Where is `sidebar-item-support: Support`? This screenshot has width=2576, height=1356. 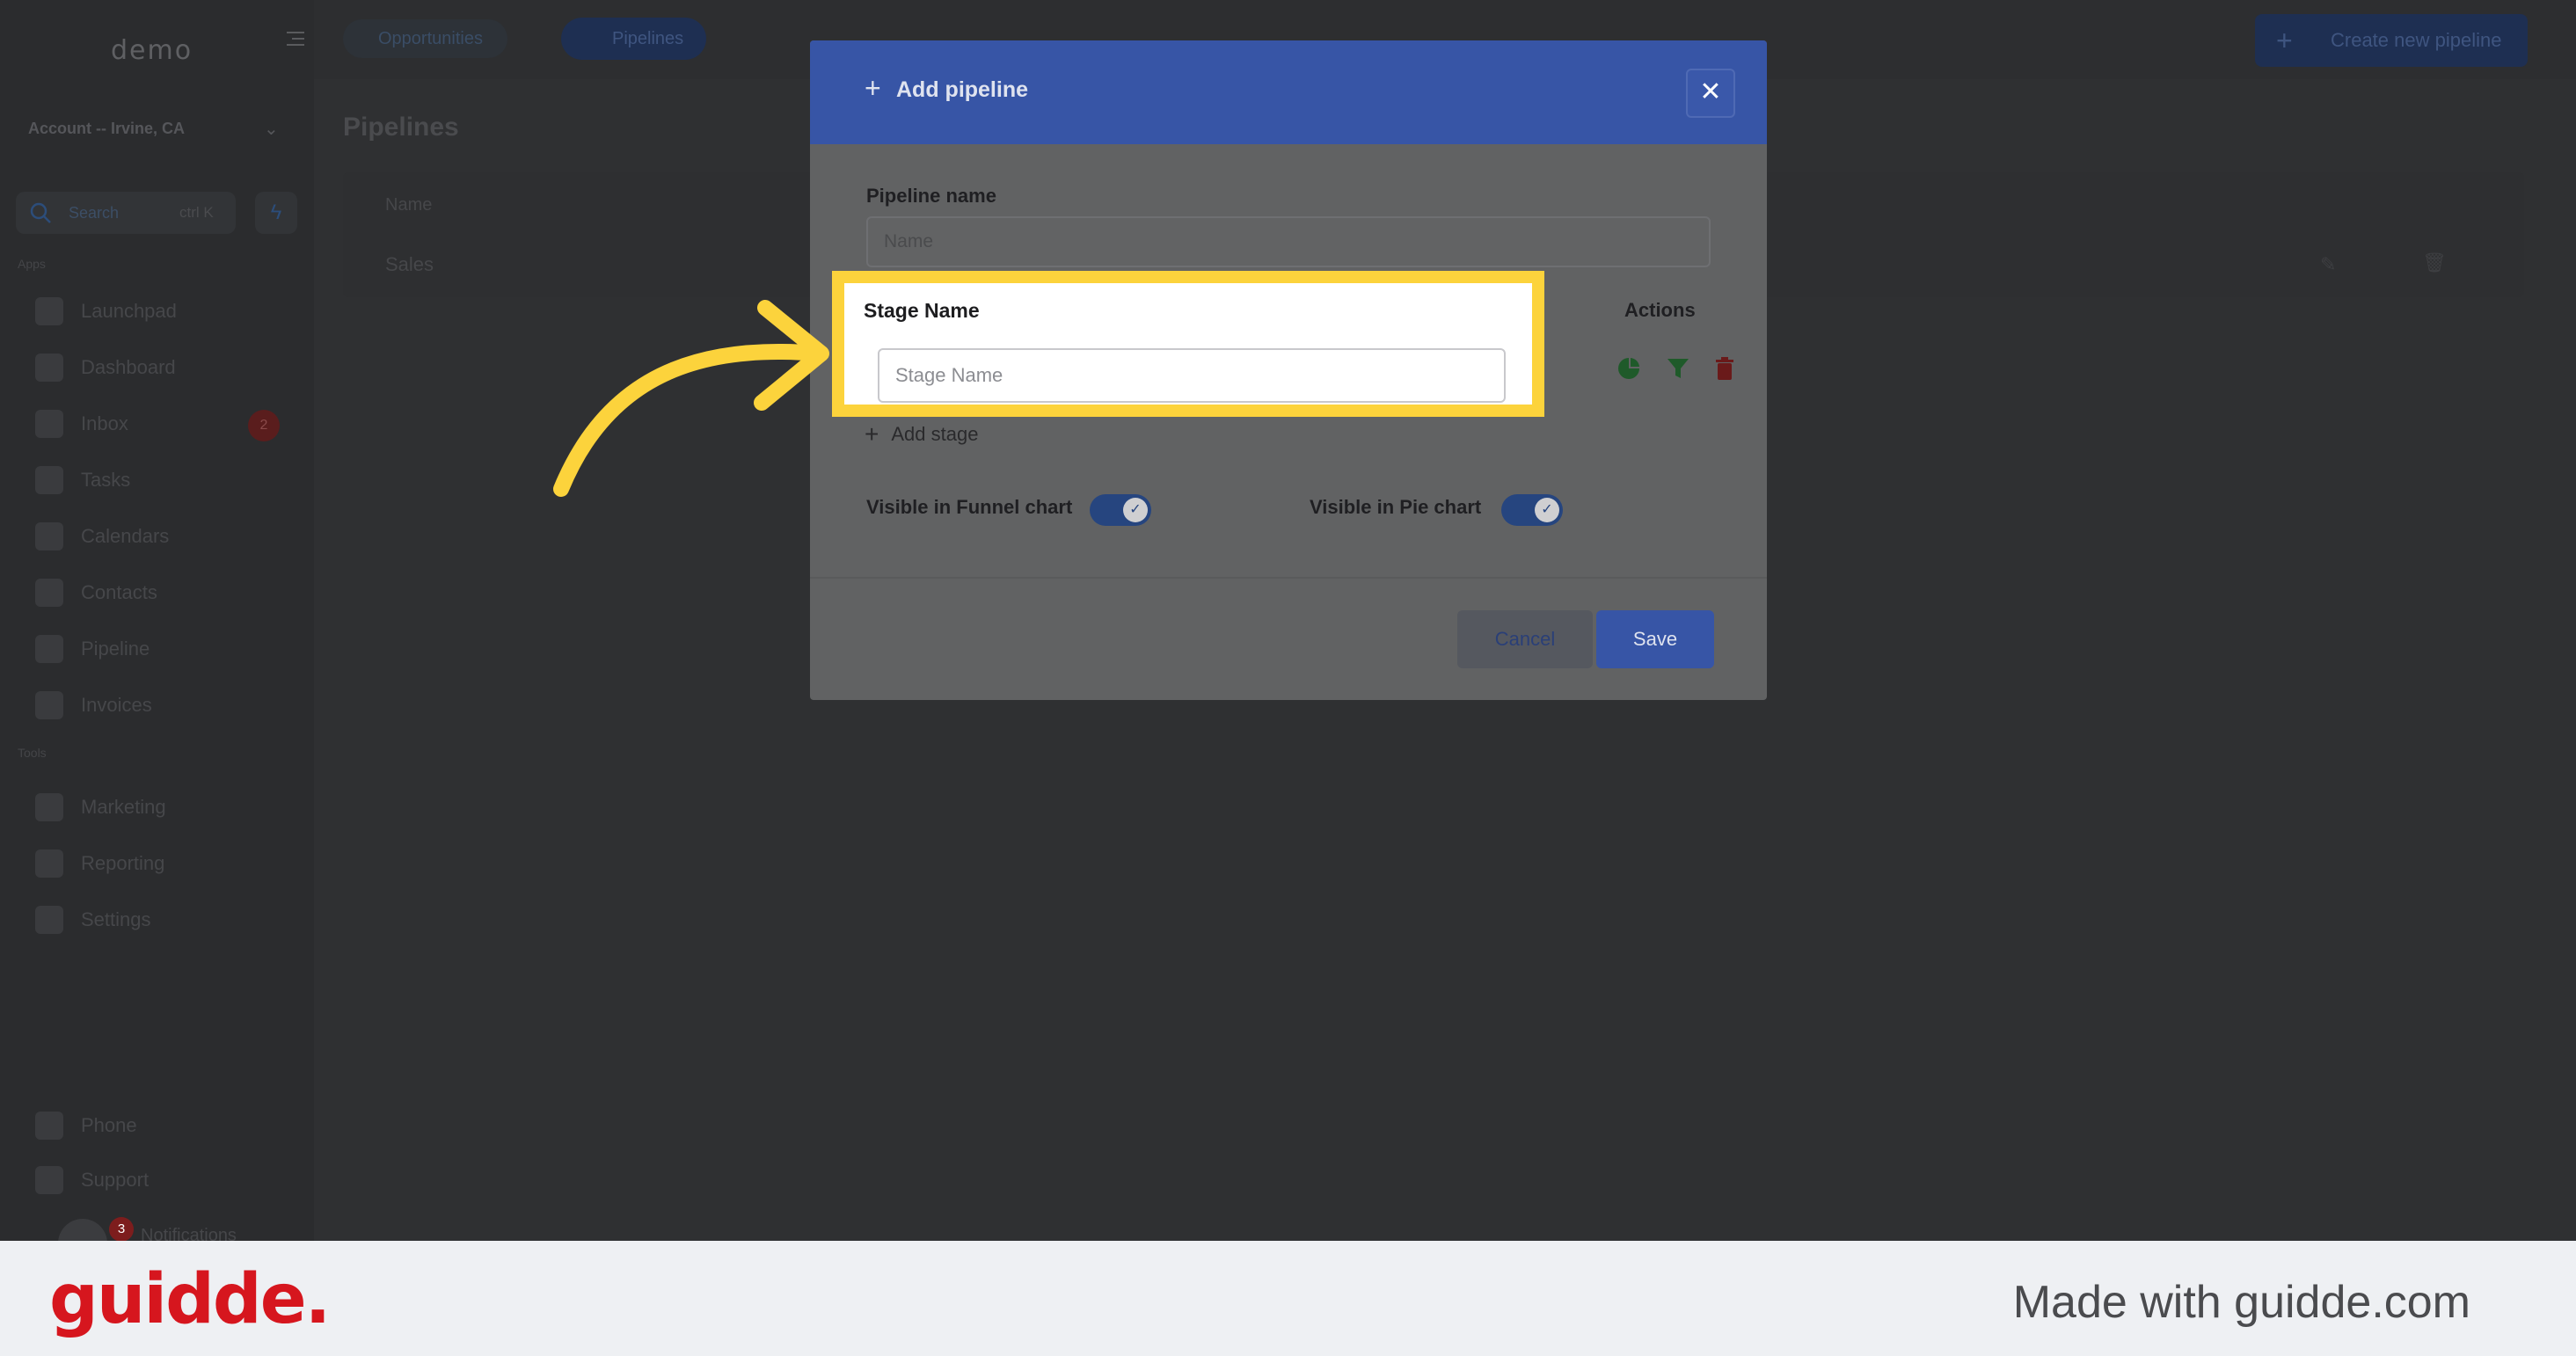
sidebar-item-support: Support is located at coordinates (92, 1180).